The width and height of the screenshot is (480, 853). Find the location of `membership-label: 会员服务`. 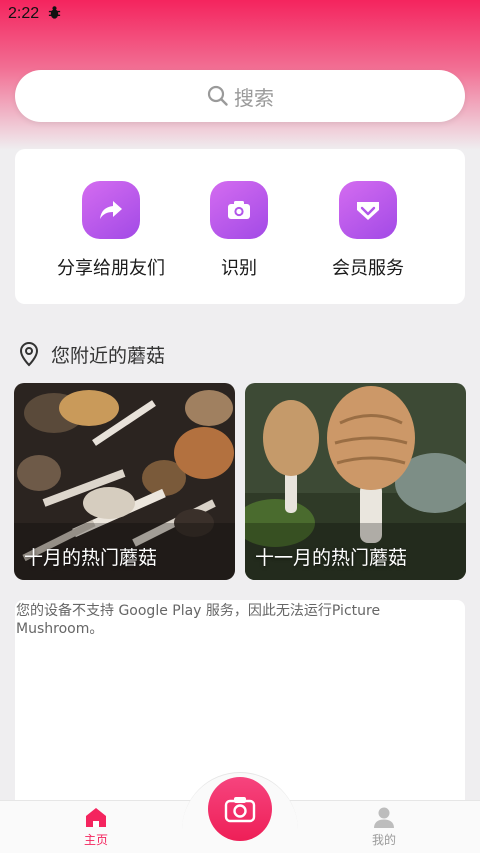

membership-label: 会员服务 is located at coordinates (368, 268).